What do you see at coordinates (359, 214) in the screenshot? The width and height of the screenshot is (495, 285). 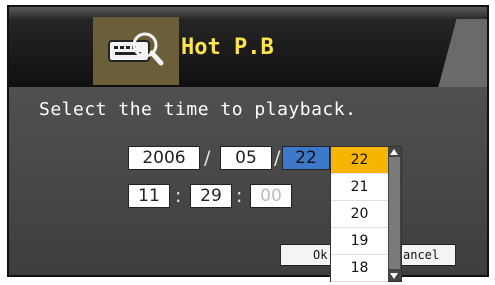 I see `day-option: 20` at bounding box center [359, 214].